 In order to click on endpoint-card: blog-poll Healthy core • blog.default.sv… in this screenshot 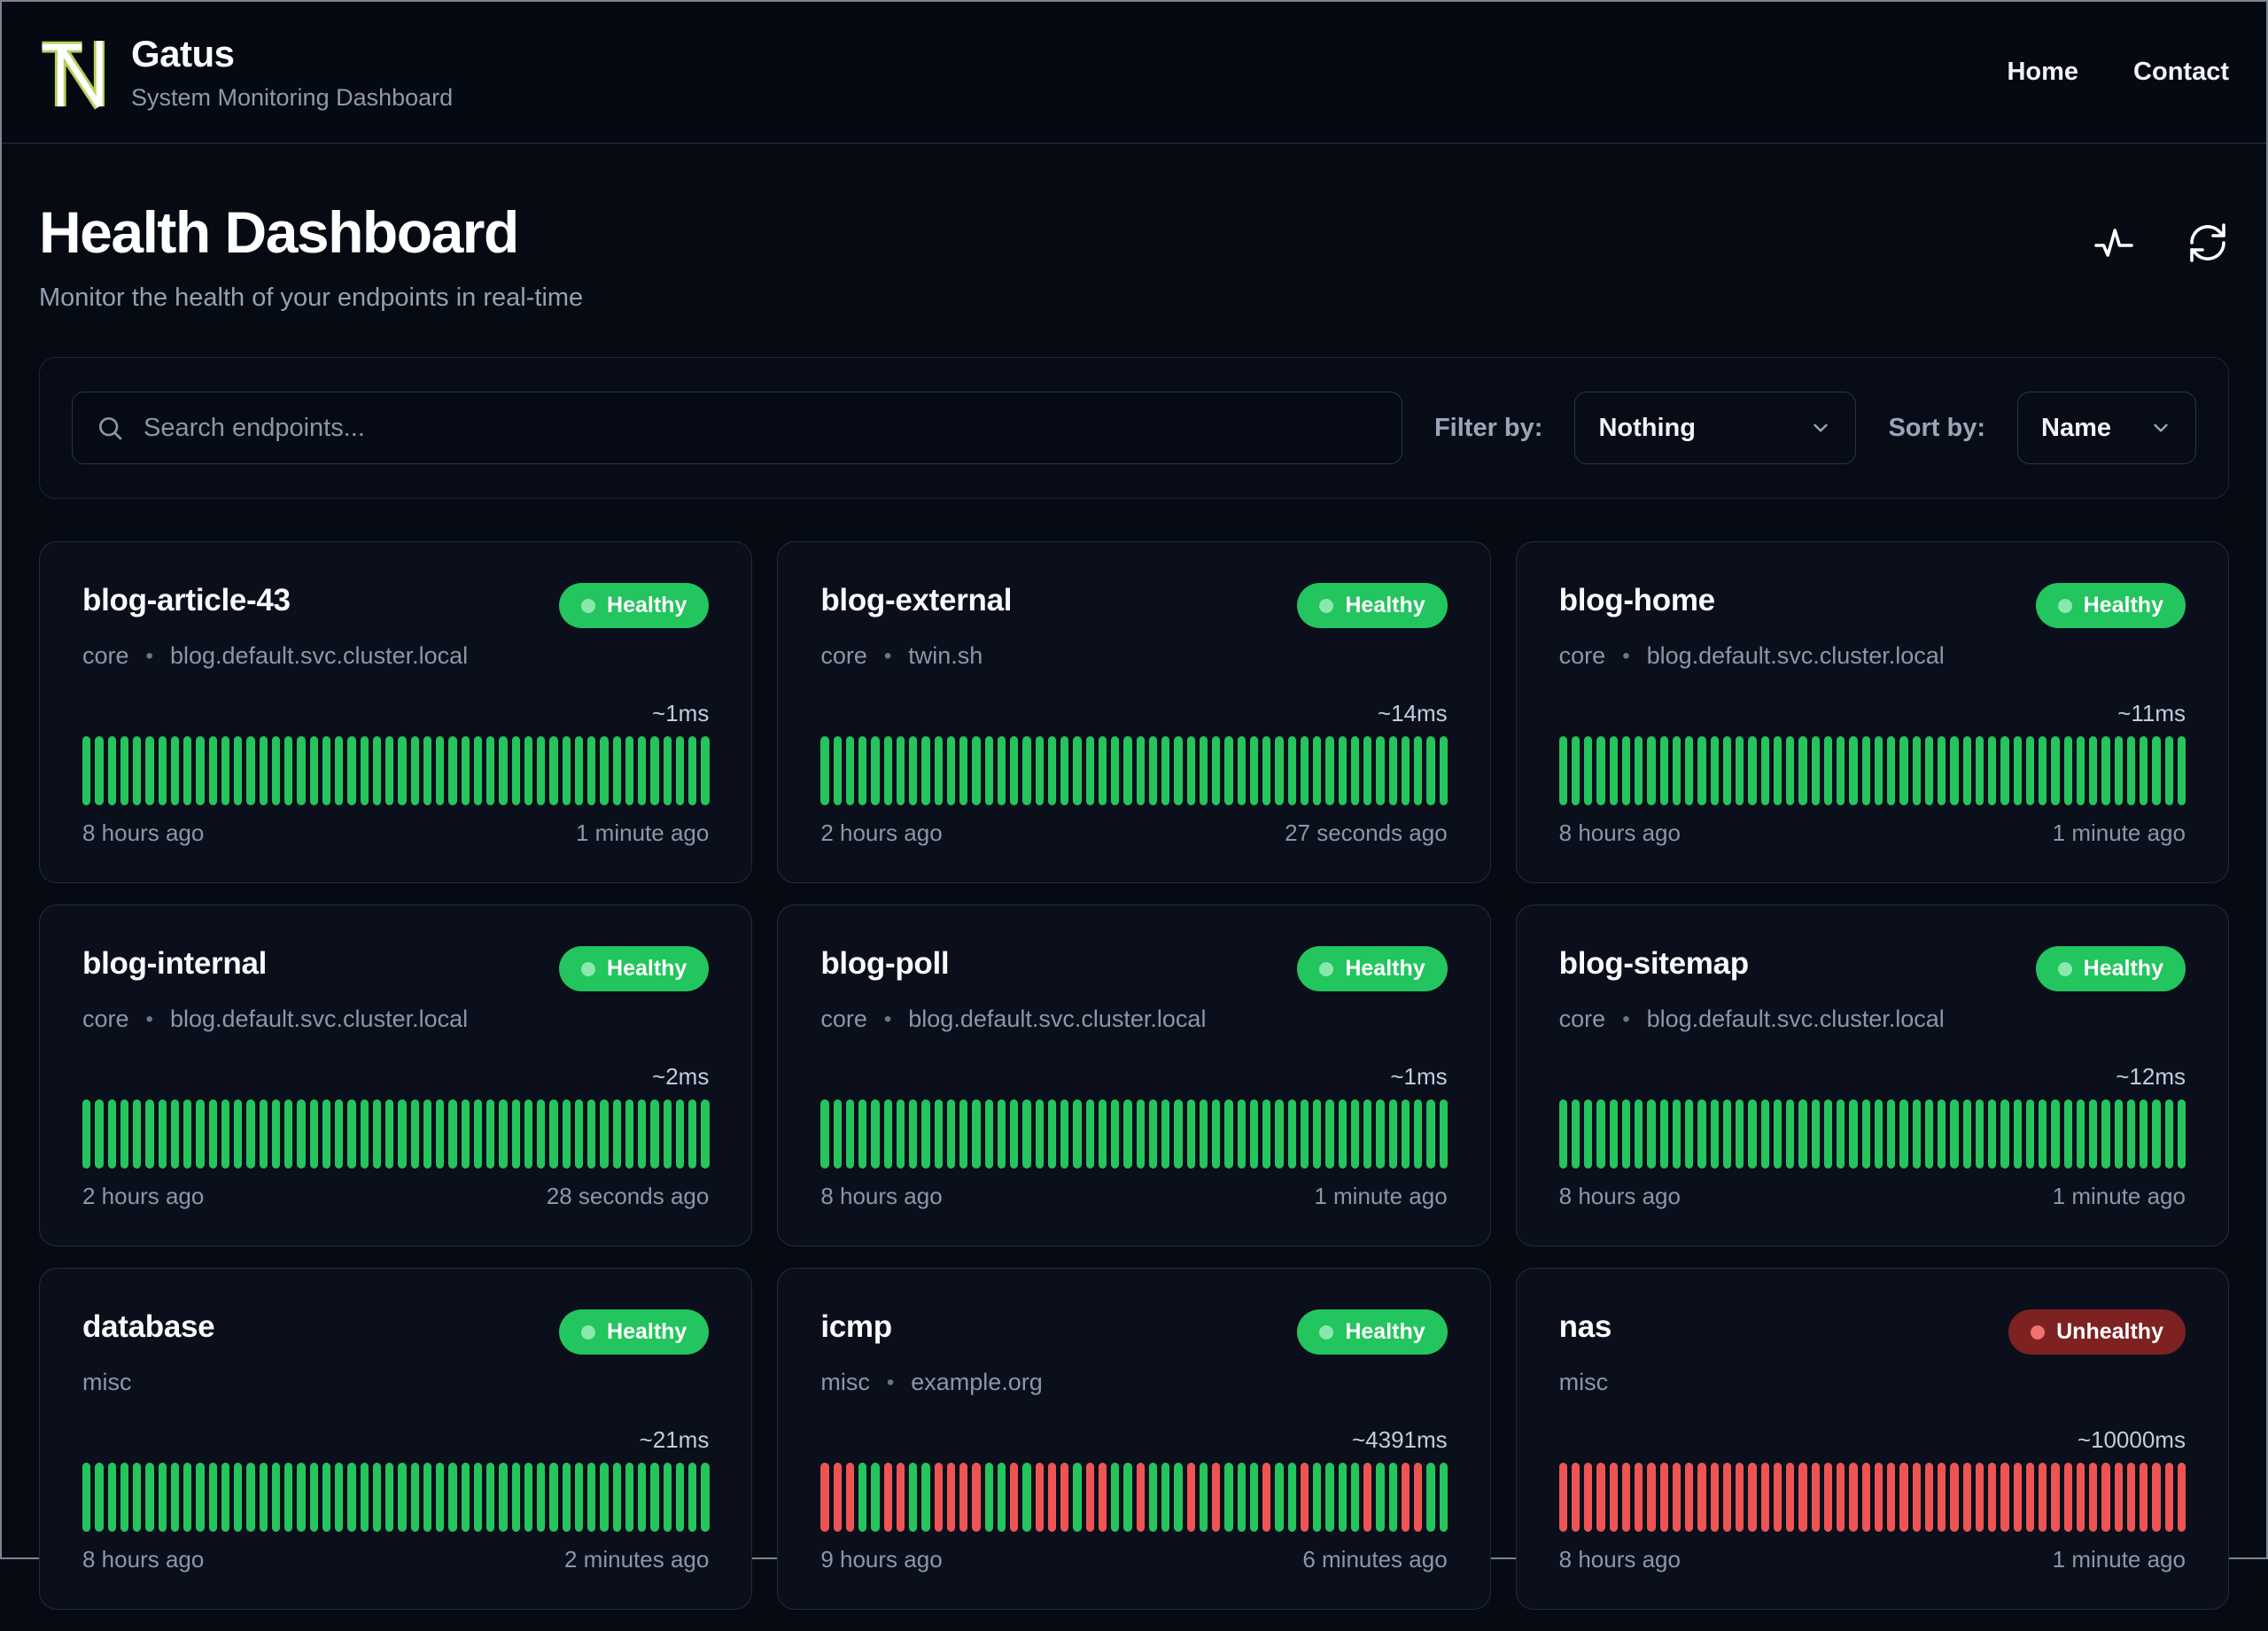, I will do `click(1134, 1076)`.